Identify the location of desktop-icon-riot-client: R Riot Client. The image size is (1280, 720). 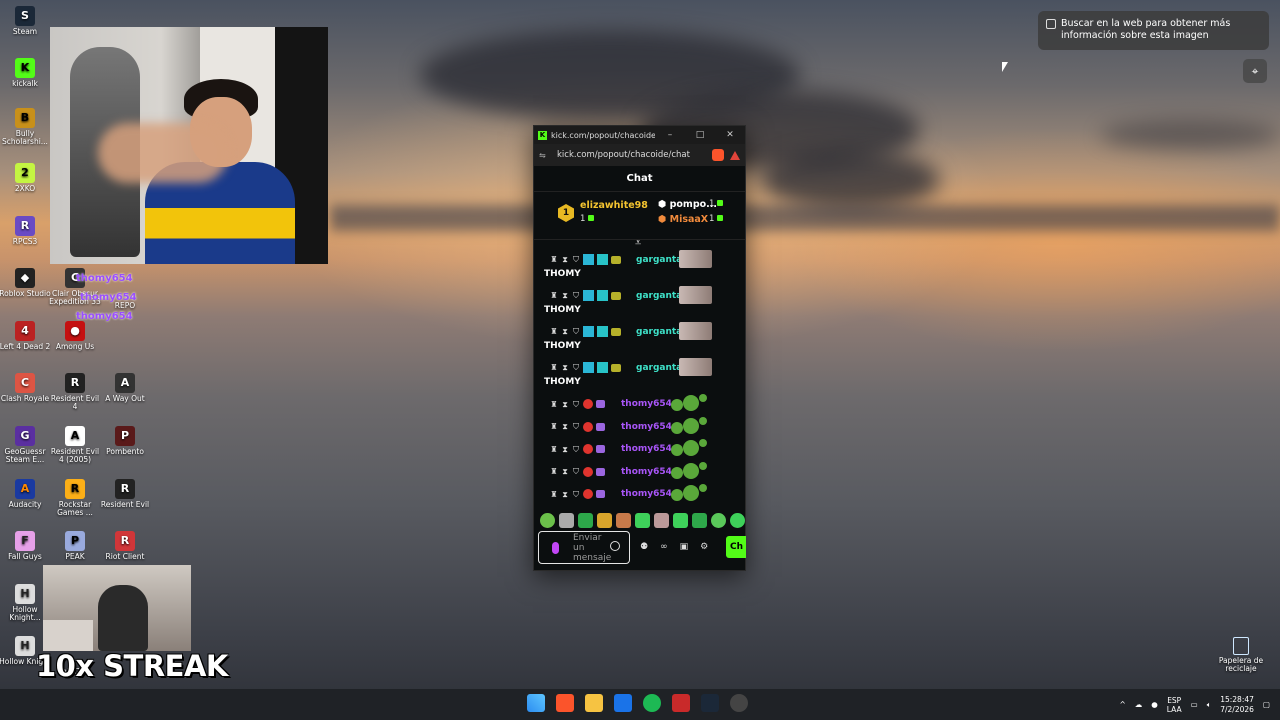
(125, 546).